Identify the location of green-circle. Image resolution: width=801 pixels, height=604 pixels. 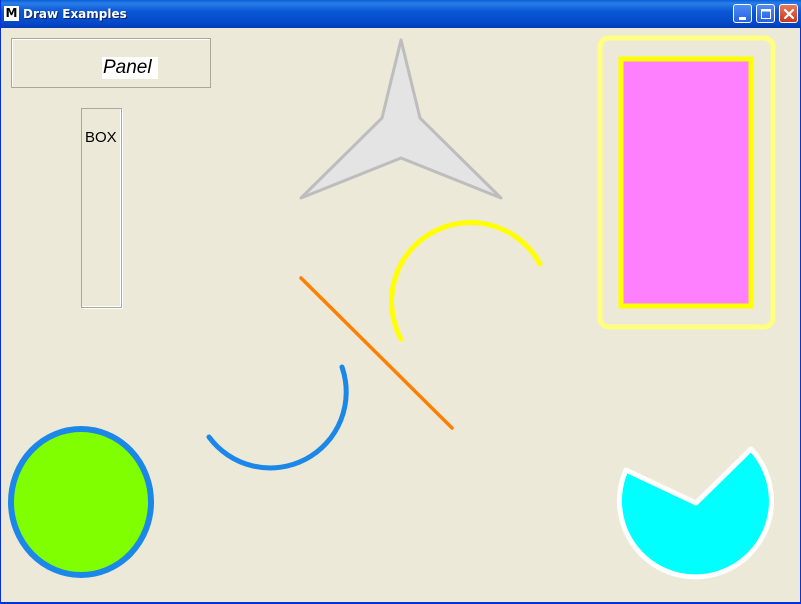
(81, 502).